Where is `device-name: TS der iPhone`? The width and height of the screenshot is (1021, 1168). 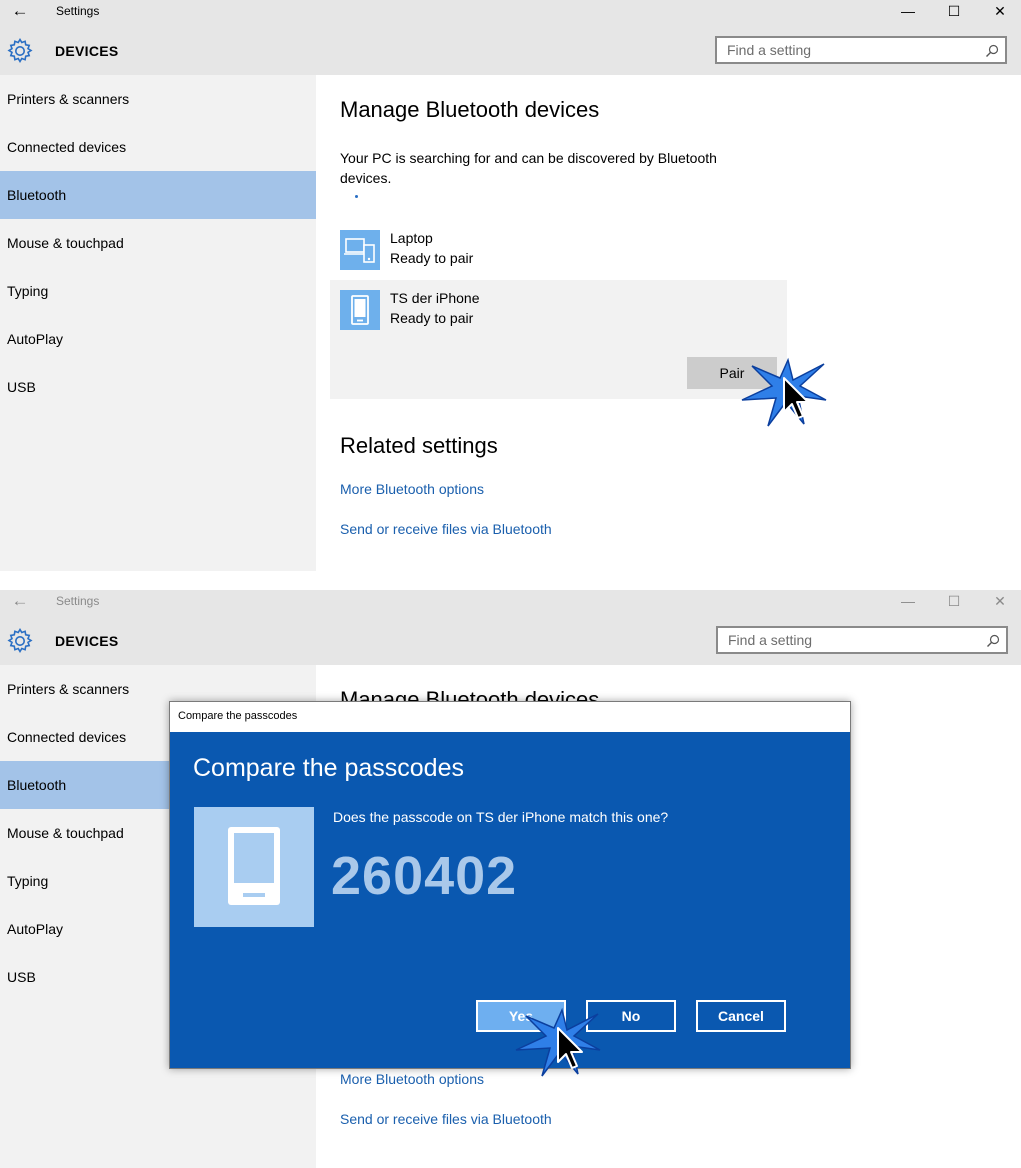
device-name: TS der iPhone is located at coordinates (435, 298).